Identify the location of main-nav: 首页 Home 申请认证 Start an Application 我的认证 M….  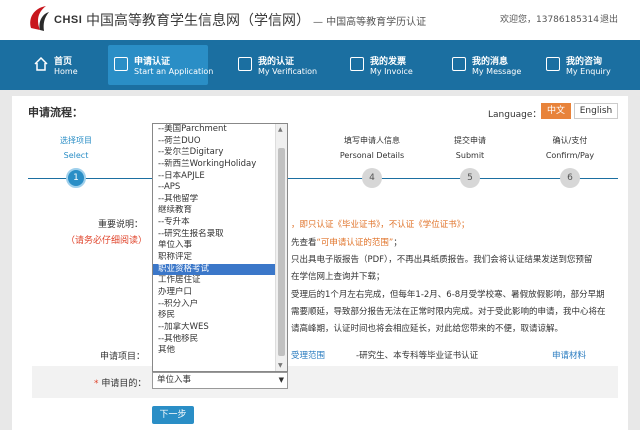
(320, 65).